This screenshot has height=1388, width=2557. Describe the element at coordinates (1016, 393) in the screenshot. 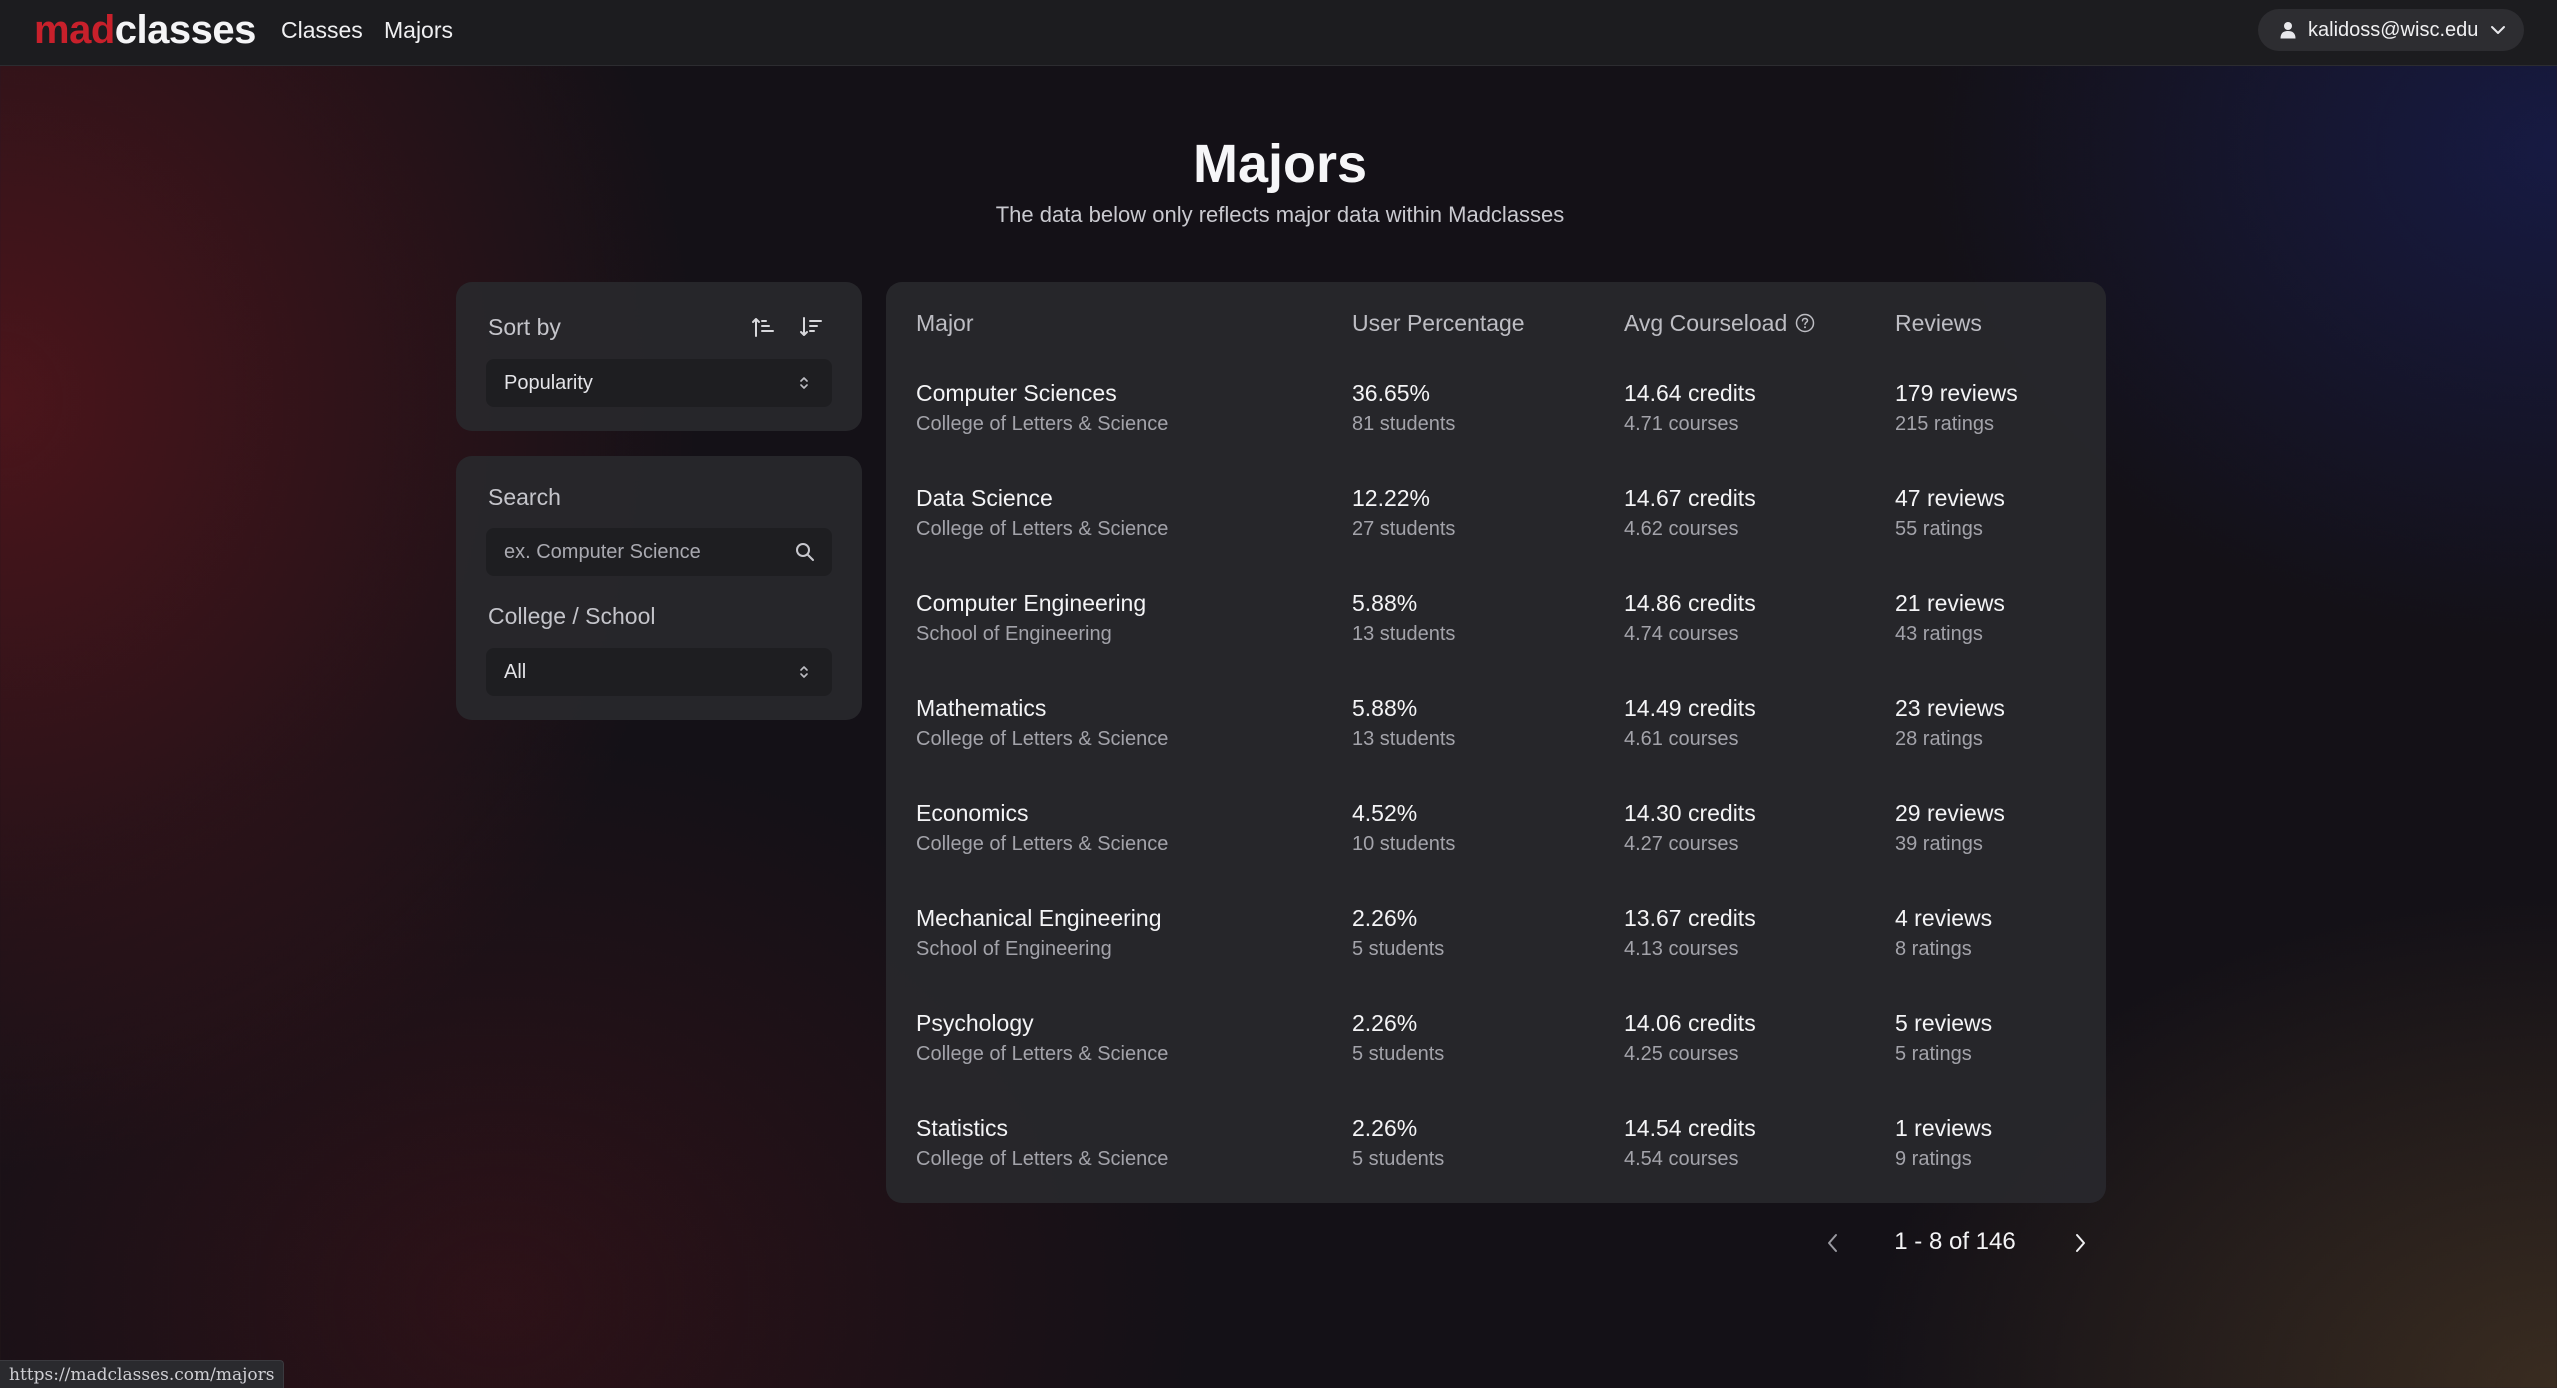

I see `major-name: Computer Sciences` at that location.